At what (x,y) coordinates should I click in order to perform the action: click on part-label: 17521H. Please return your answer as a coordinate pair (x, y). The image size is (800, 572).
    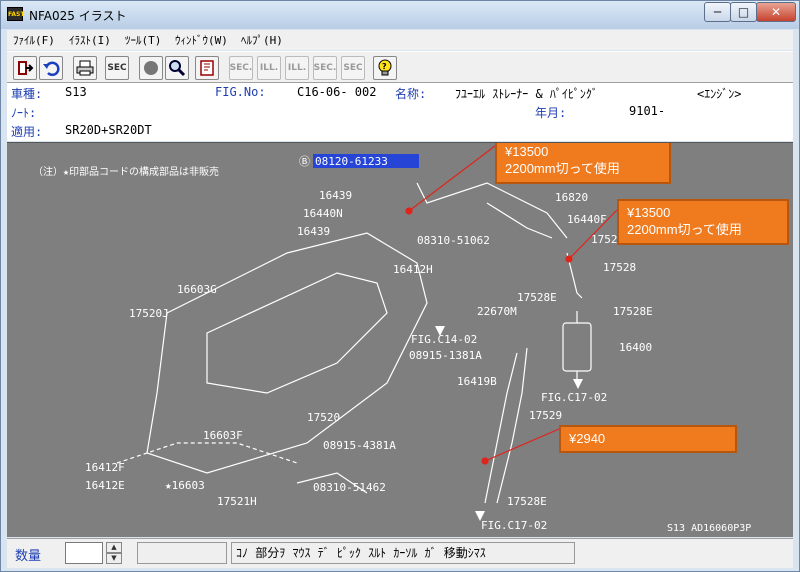
    Looking at the image, I should click on (237, 501).